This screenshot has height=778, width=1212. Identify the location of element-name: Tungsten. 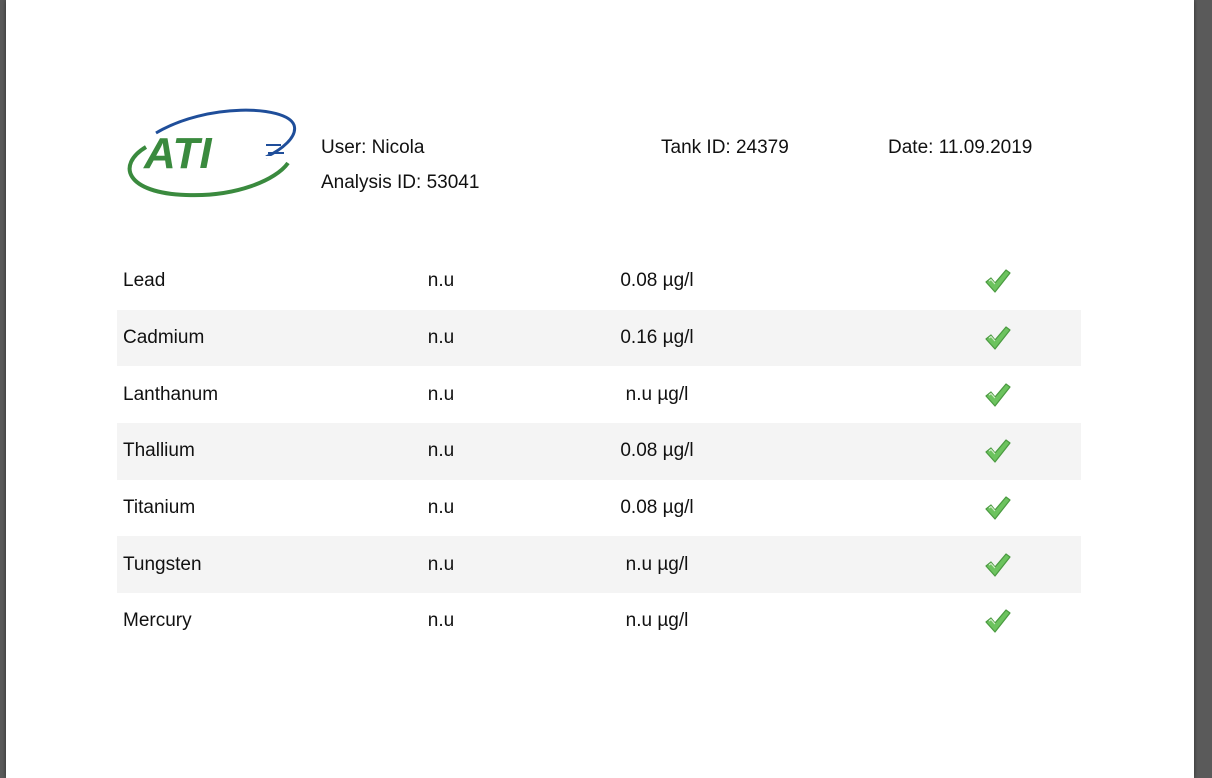
(162, 564).